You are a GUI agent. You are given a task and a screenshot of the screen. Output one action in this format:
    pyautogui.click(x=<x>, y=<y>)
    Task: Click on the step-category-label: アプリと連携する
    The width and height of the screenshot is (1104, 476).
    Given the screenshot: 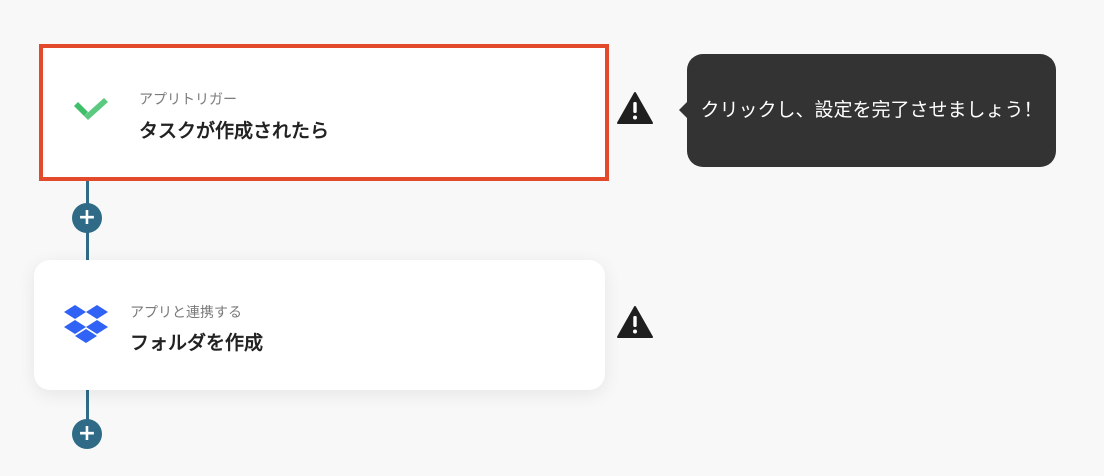 What is the action you would take?
    pyautogui.click(x=186, y=313)
    